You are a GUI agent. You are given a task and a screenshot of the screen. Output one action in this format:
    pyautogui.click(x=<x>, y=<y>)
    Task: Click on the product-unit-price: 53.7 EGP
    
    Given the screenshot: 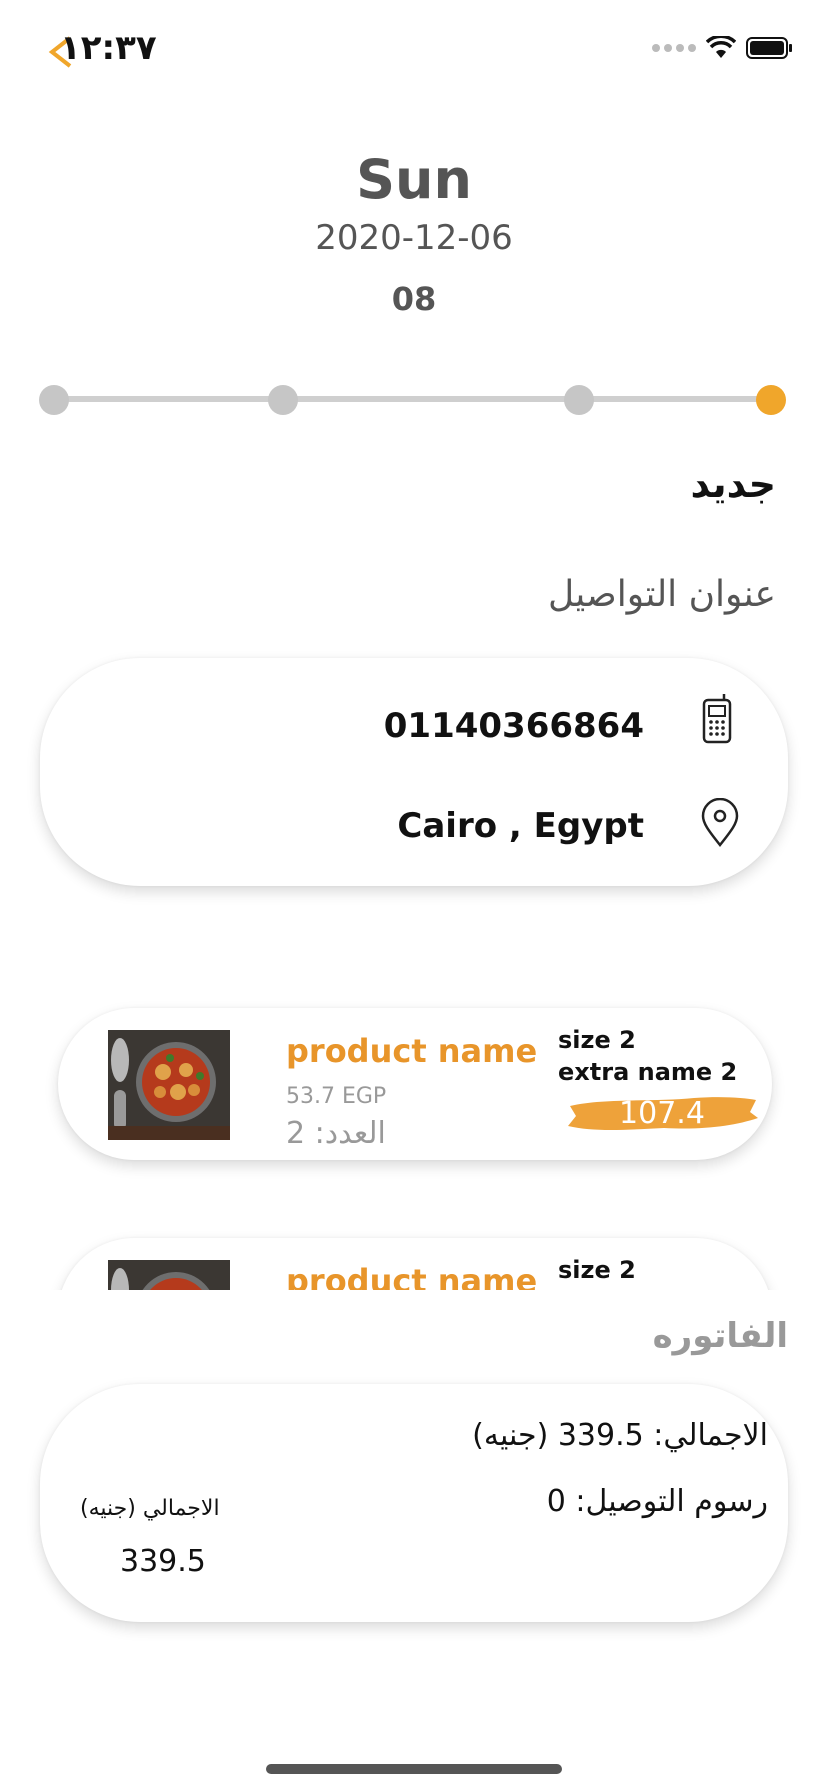 What is the action you would take?
    pyautogui.click(x=336, y=1096)
    